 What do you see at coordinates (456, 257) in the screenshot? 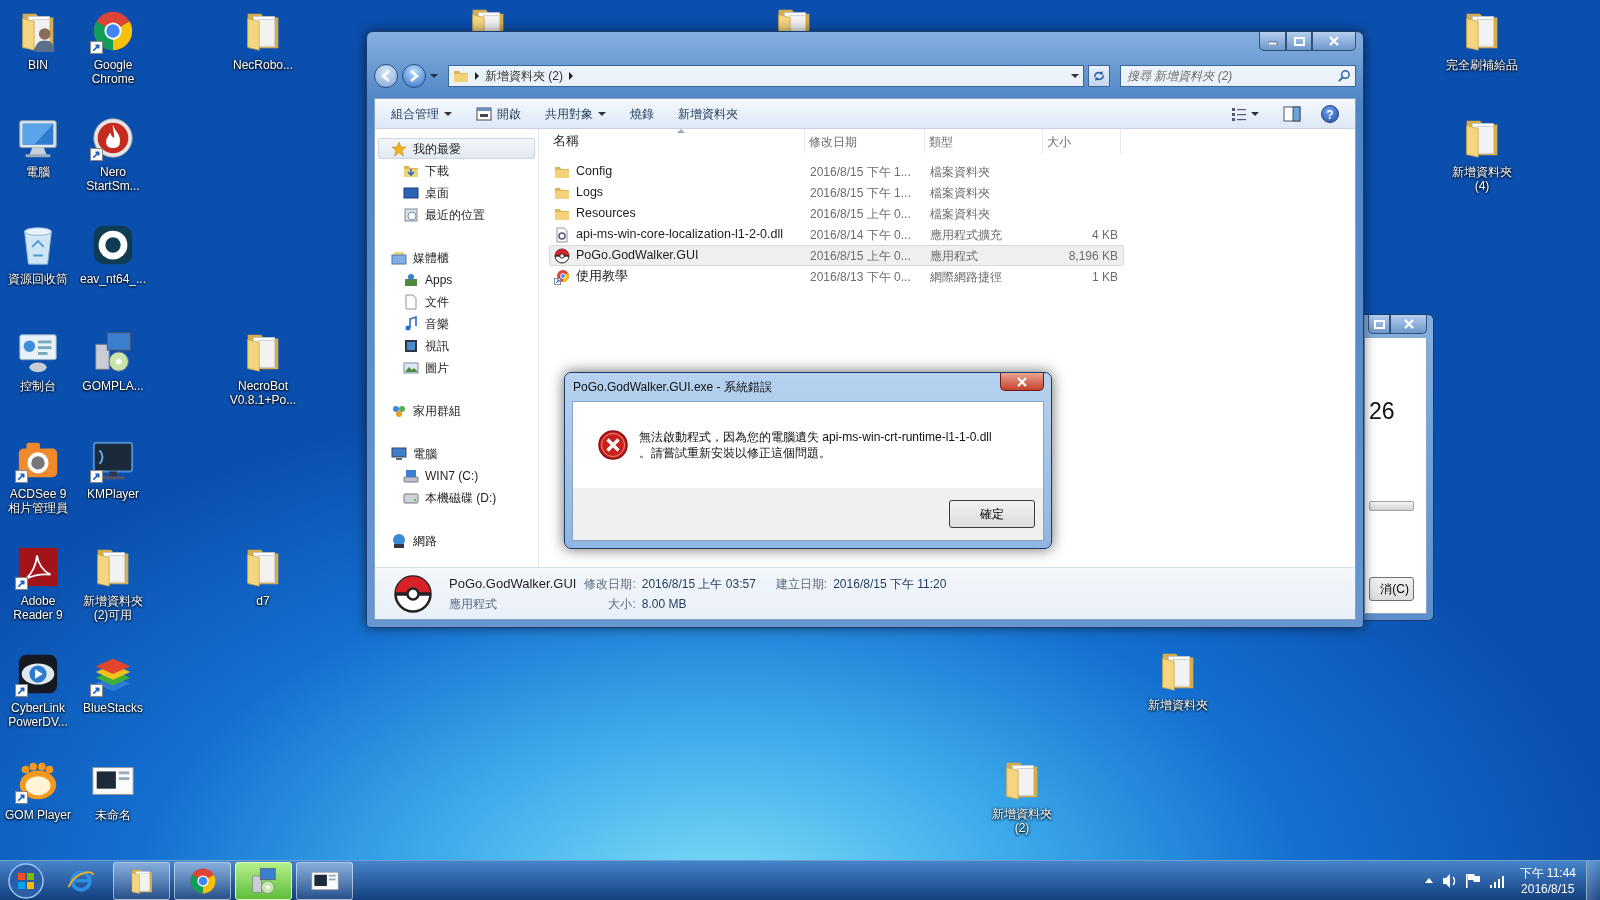
I see `nav-item: 媒體櫃` at bounding box center [456, 257].